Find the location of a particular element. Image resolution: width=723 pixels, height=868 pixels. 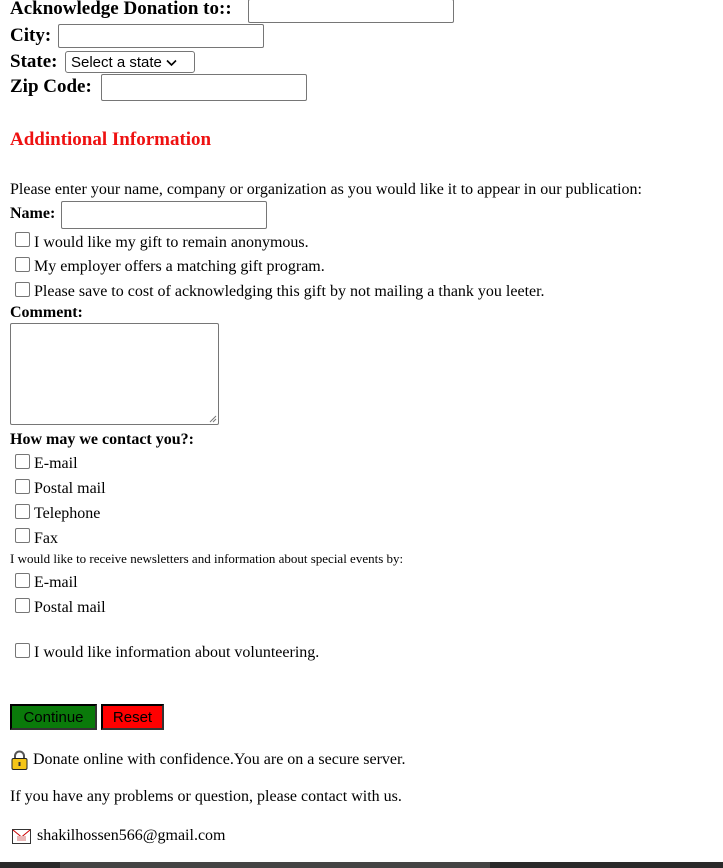

continue-button: Continue is located at coordinates (53, 717).